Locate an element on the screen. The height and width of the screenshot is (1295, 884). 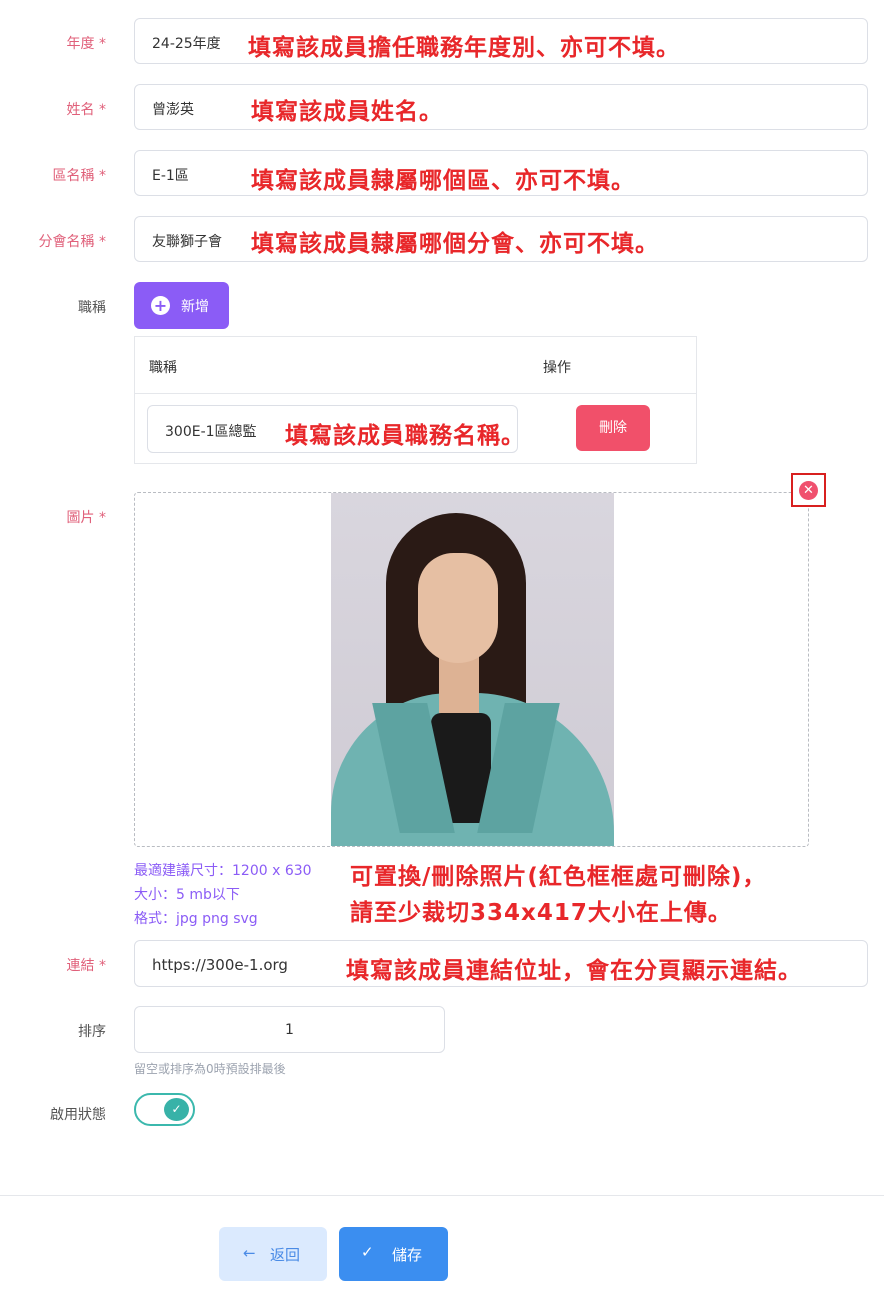
name-input: 曾澎英 is located at coordinates (501, 107).